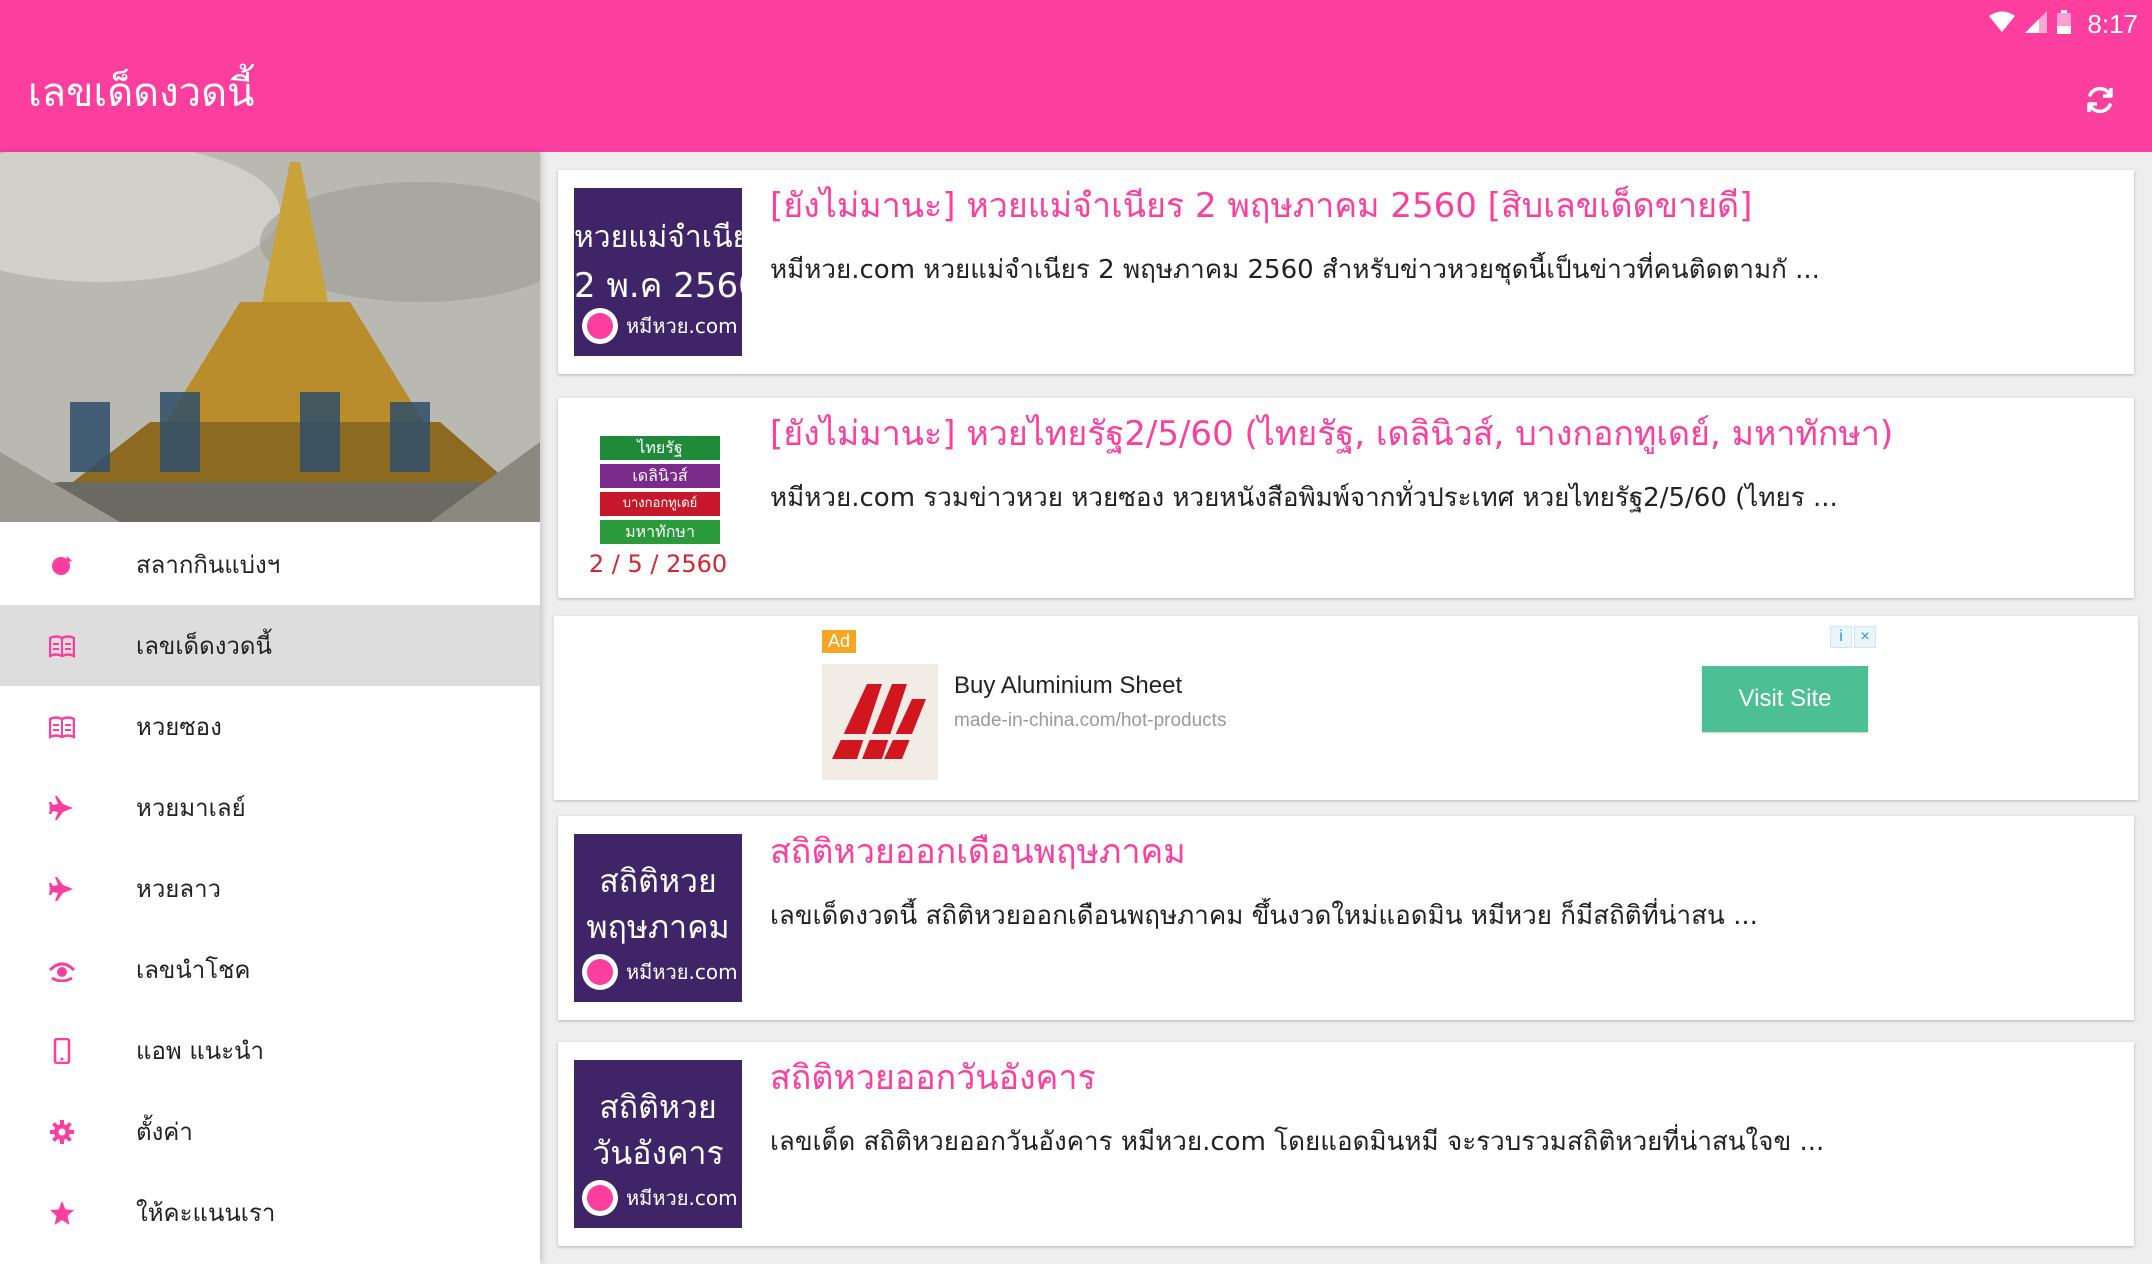 The width and height of the screenshot is (2152, 1264). Describe the element at coordinates (191, 808) in the screenshot. I see `drawer-item-label: หวยมาเลย์` at that location.